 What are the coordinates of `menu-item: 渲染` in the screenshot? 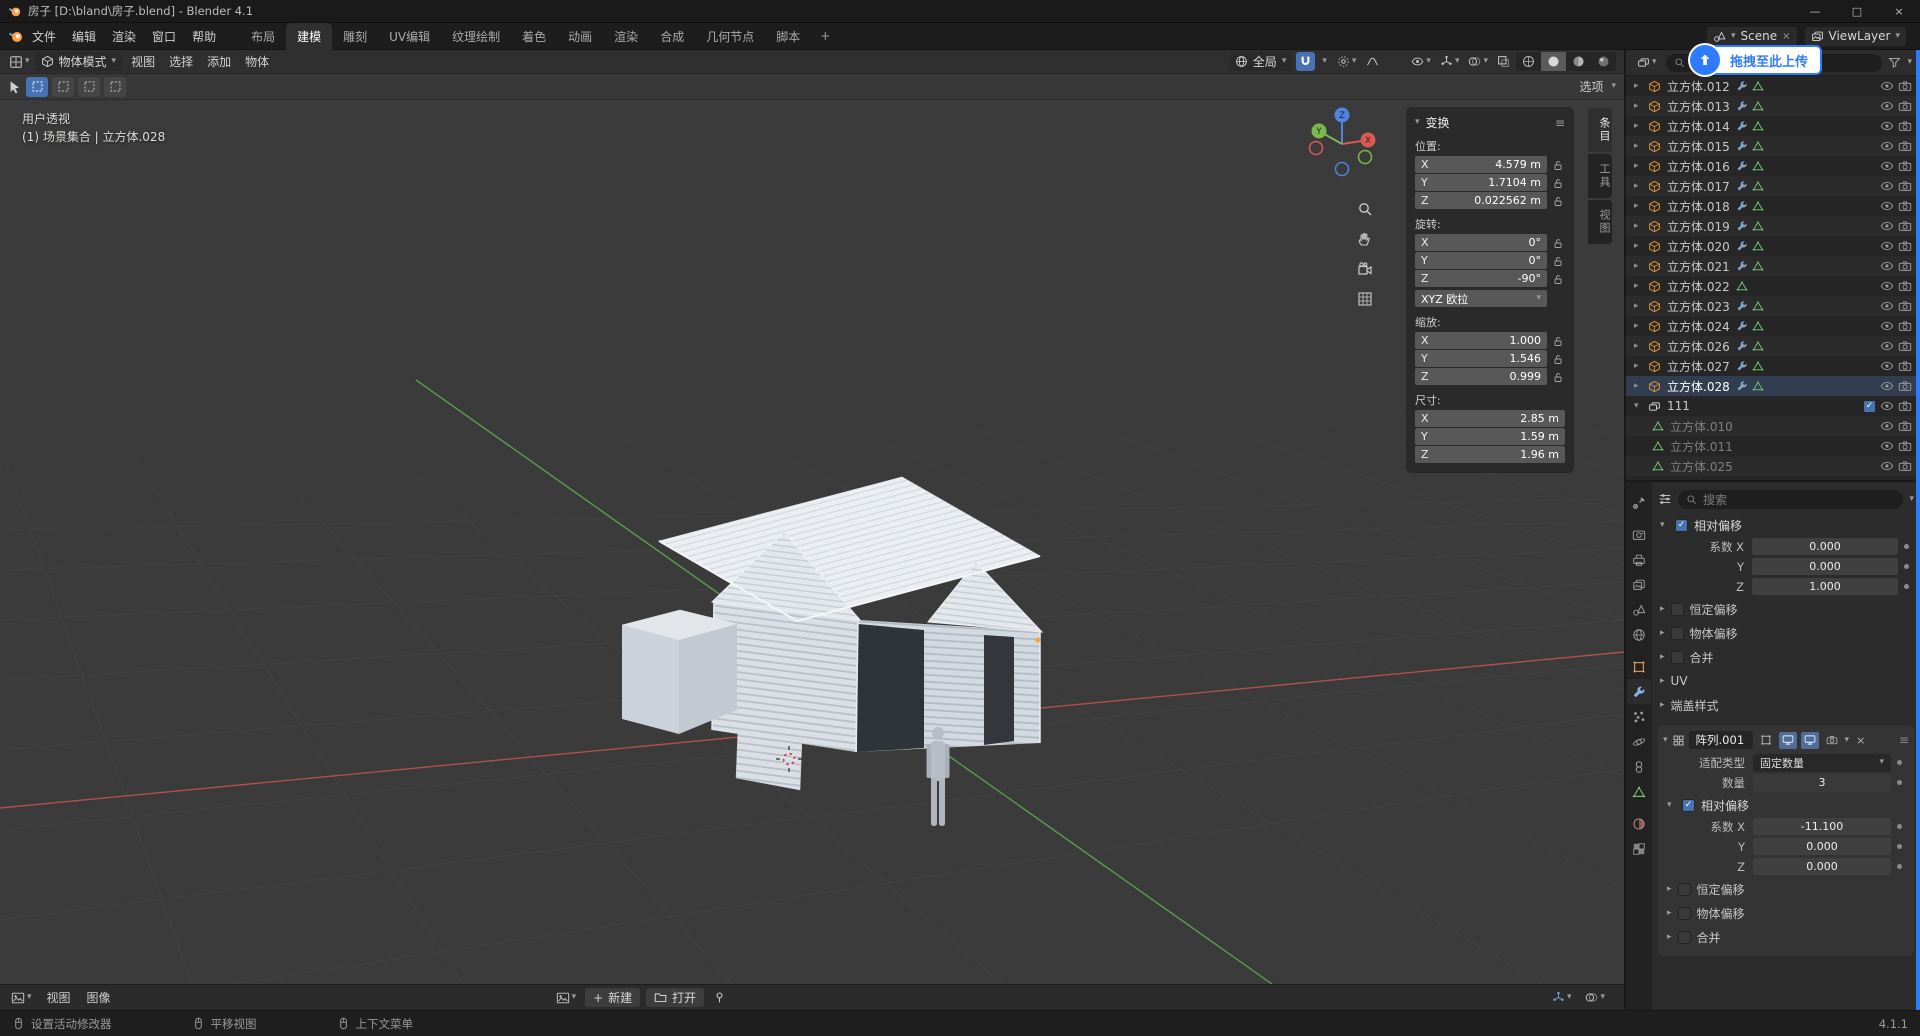 It's located at (124, 36).